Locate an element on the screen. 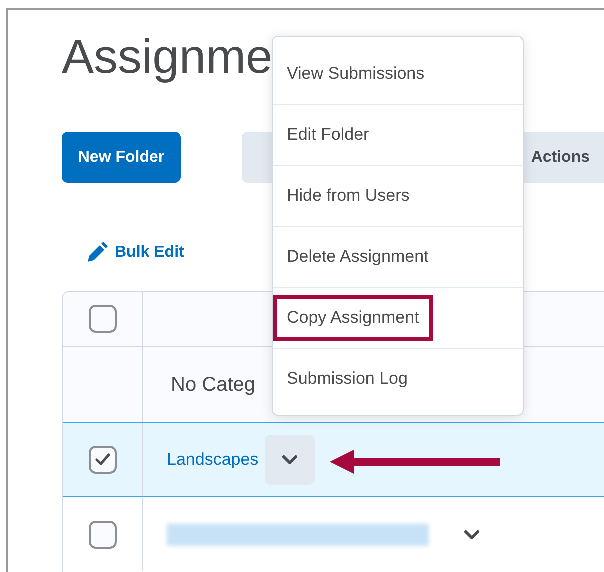 The image size is (604, 572). dropdown-button is located at coordinates (289, 459).